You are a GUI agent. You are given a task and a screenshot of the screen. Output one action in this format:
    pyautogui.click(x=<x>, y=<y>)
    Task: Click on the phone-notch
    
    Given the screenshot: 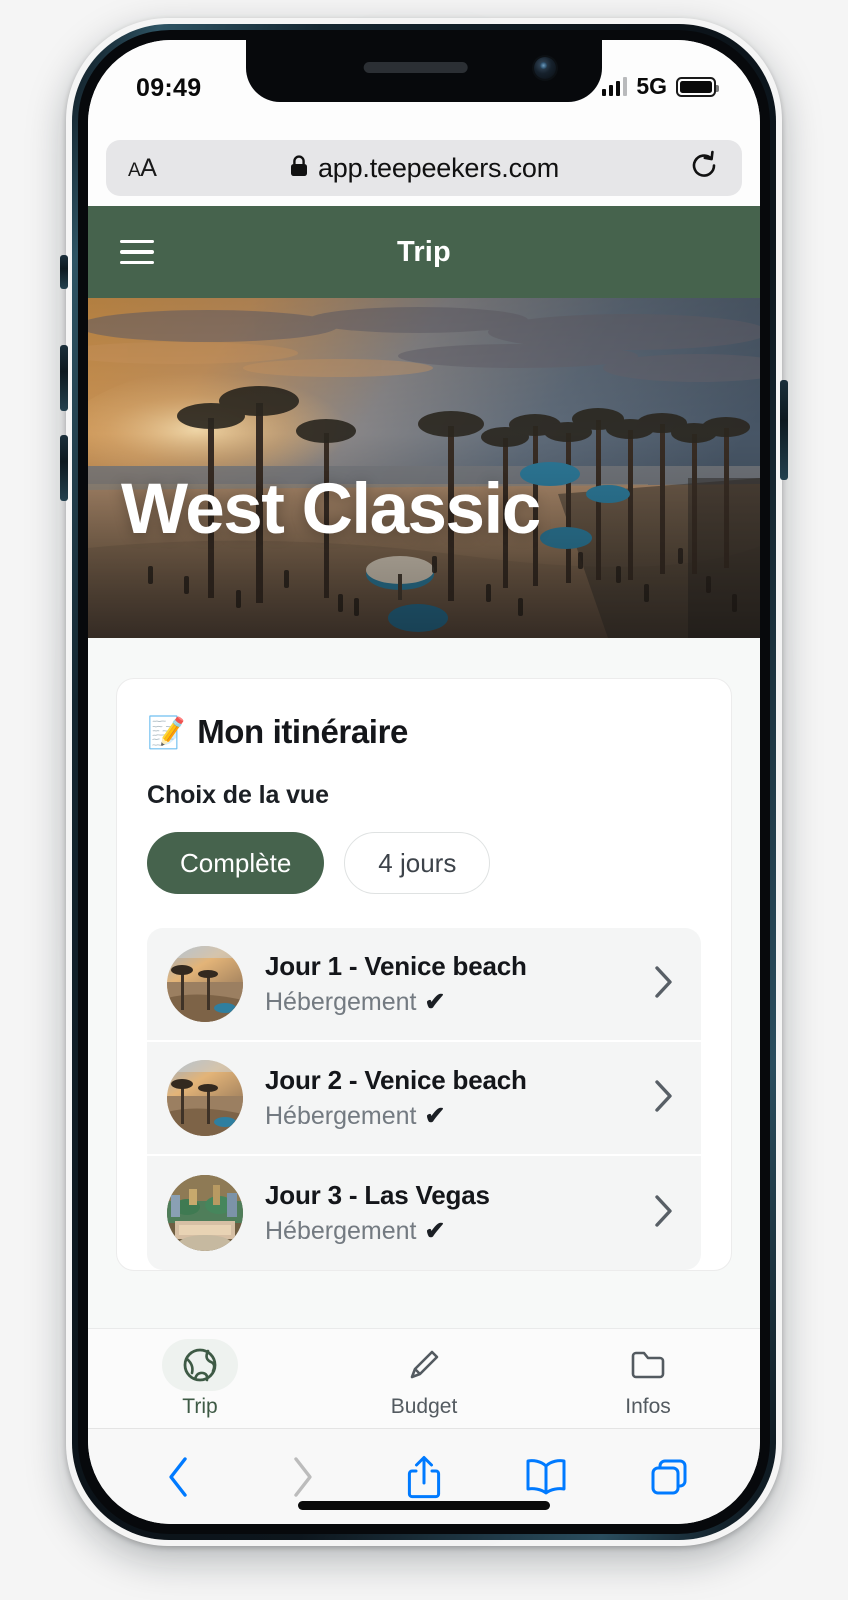 What is the action you would take?
    pyautogui.click(x=424, y=71)
    